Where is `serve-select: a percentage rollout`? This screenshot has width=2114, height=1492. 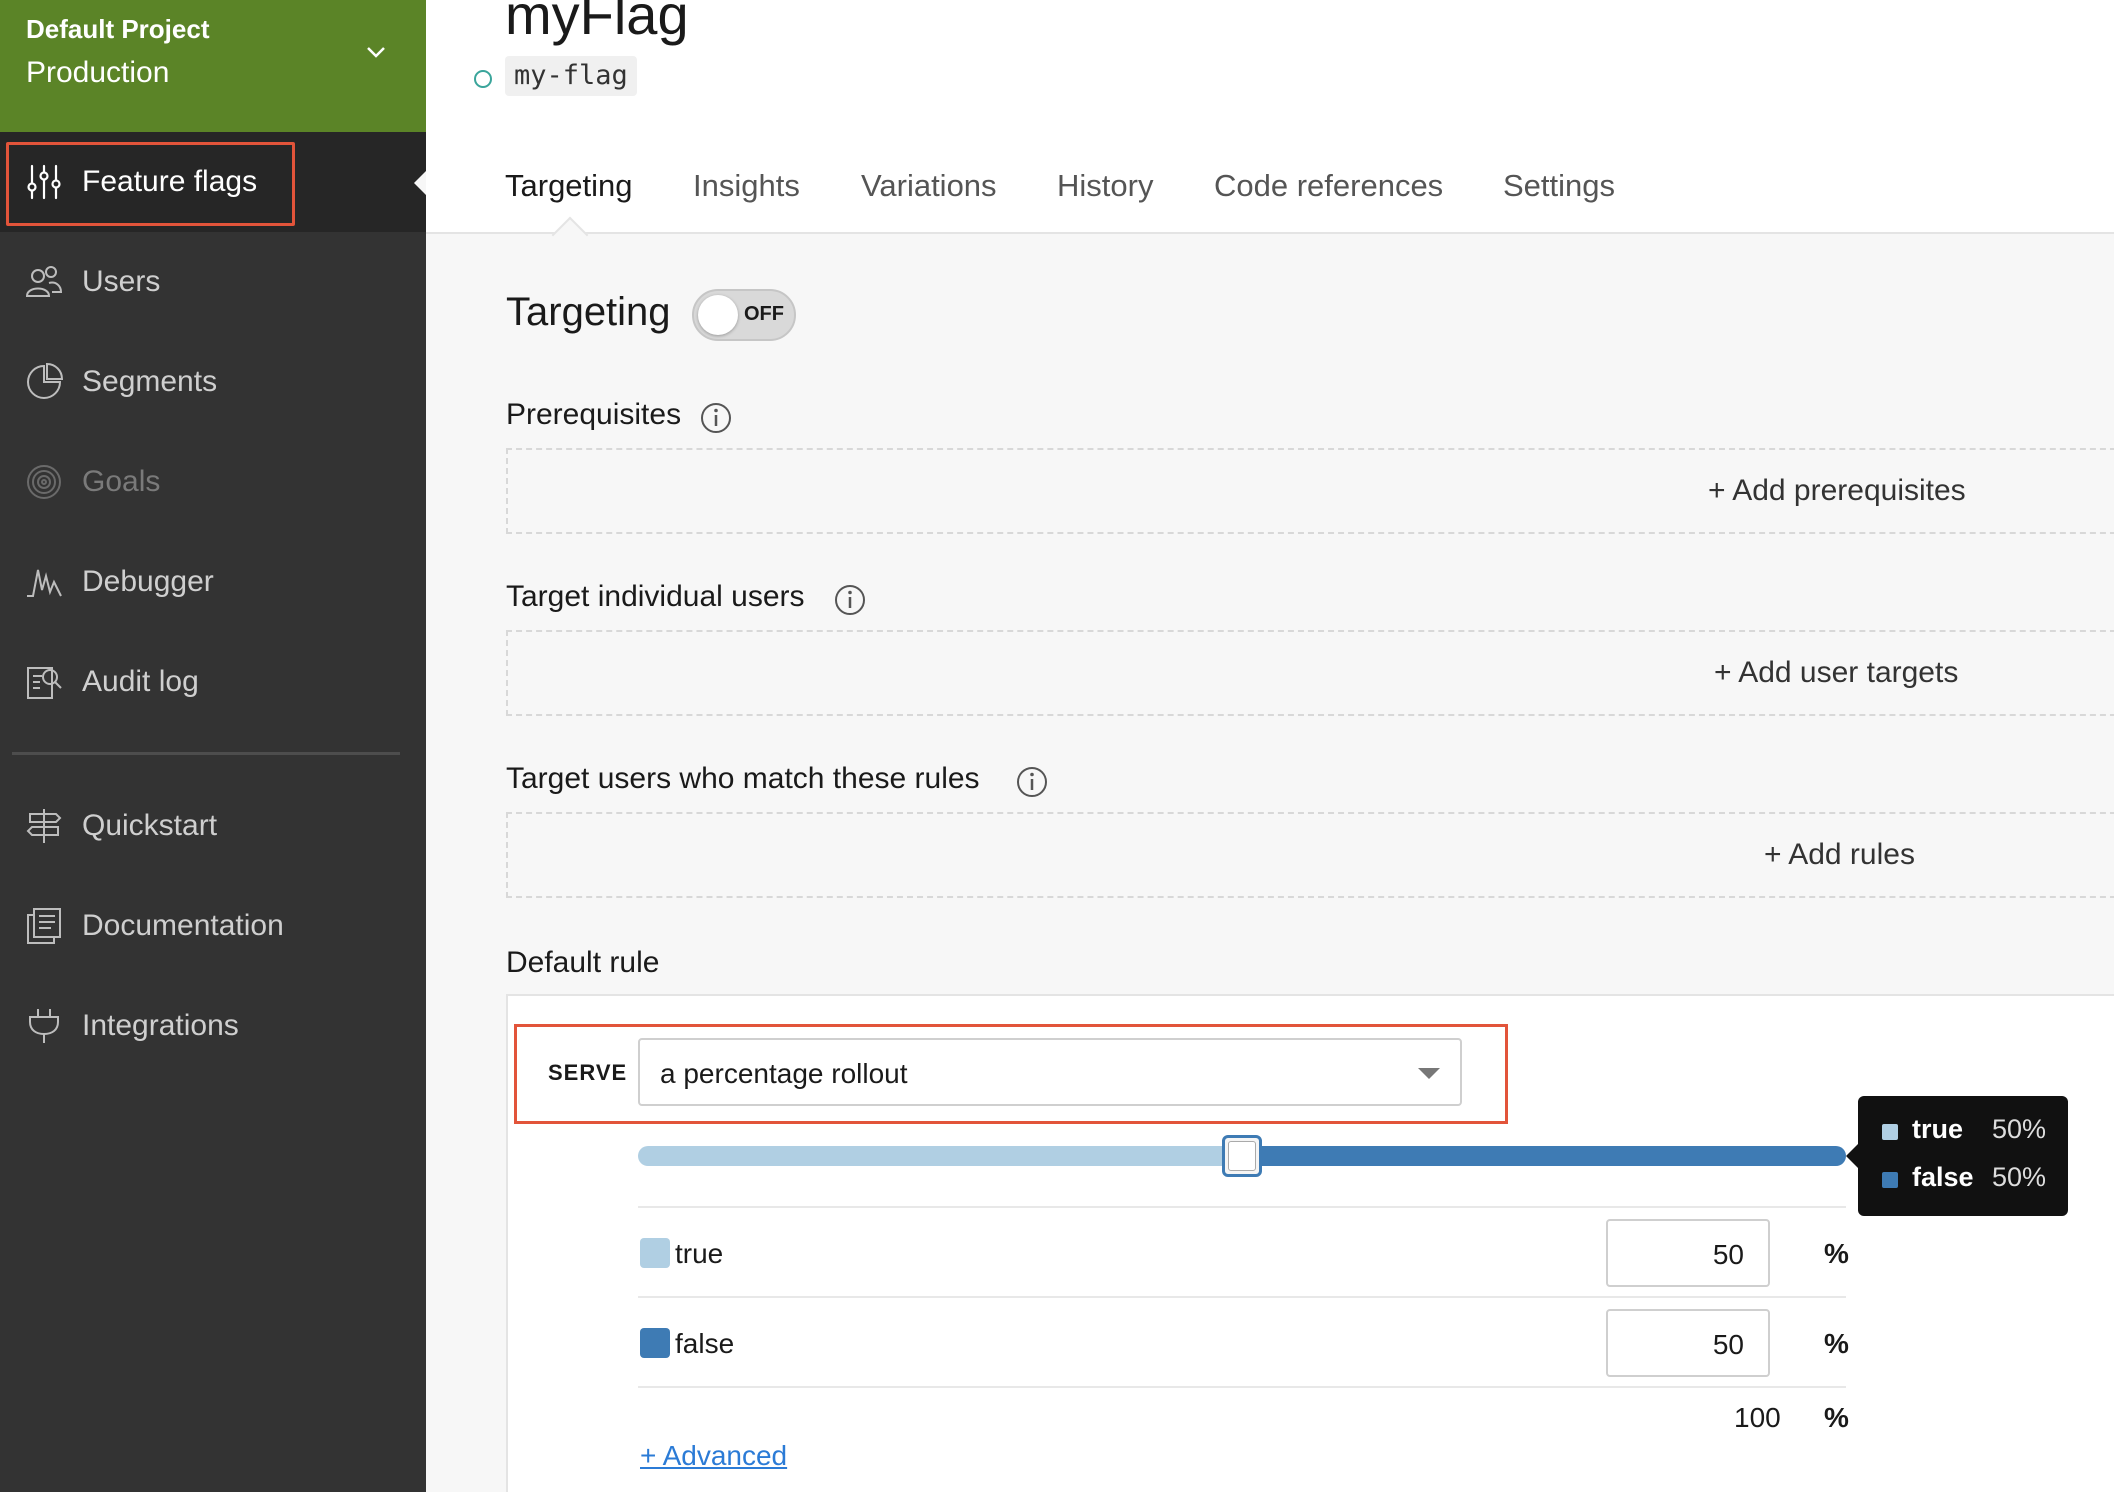
serve-select: a percentage rollout is located at coordinates (1050, 1072).